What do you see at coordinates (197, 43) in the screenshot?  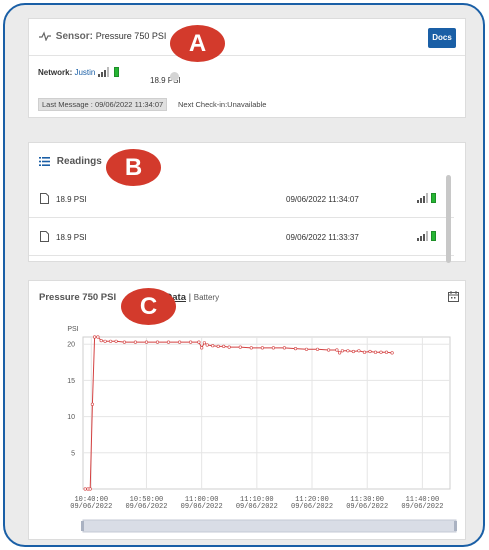 I see `callout-marker-a: A` at bounding box center [197, 43].